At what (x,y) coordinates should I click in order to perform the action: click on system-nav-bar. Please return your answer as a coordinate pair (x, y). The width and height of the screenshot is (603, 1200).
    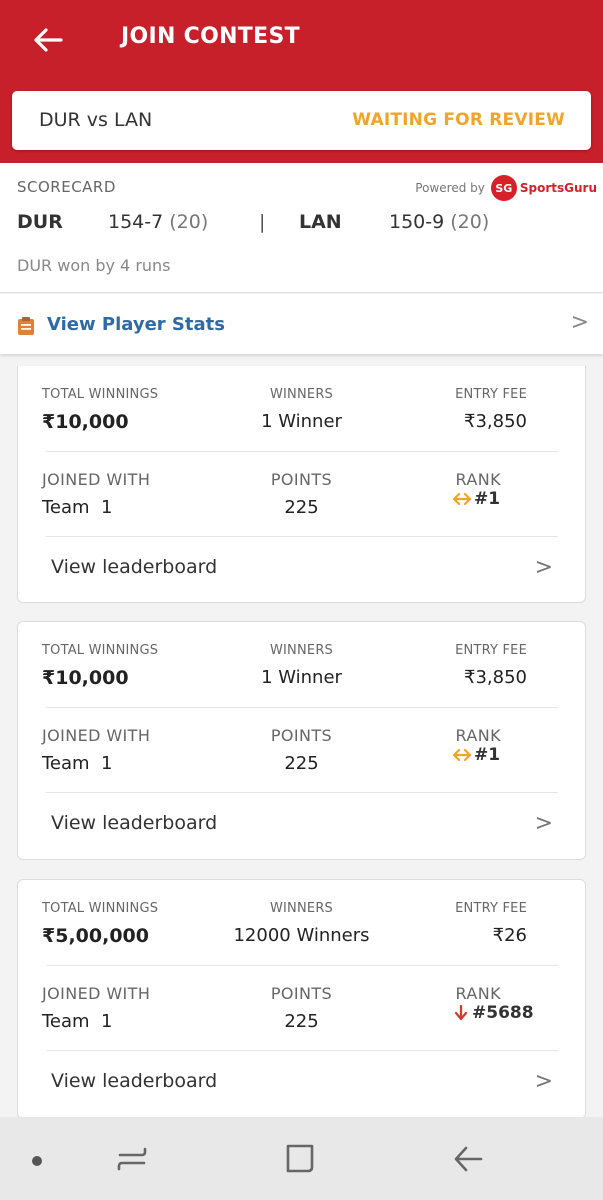
    Looking at the image, I should click on (301, 1158).